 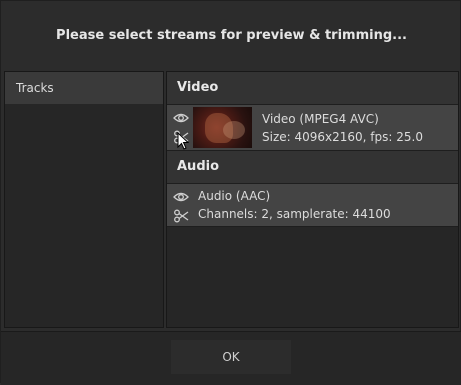 What do you see at coordinates (294, 214) in the screenshot?
I see `audio-stream-details: Channels: 2, samplerate: 44100` at bounding box center [294, 214].